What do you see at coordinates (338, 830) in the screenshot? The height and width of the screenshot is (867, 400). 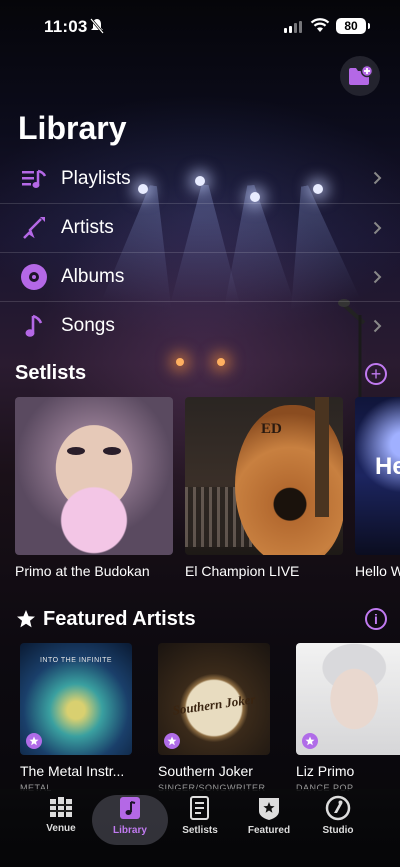 I see `tab-label: Studio` at bounding box center [338, 830].